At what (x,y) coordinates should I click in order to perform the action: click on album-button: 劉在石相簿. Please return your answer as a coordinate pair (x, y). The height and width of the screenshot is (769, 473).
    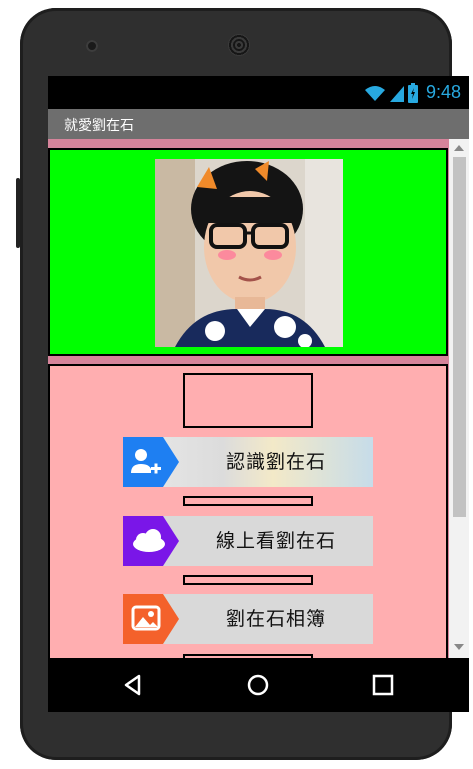
    Looking at the image, I should click on (248, 619).